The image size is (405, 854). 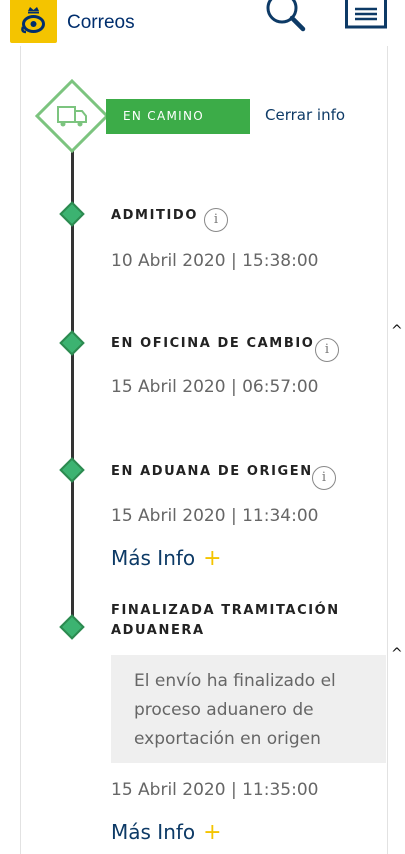 What do you see at coordinates (158, 630) in the screenshot?
I see `event-title-line2: ADUANERA` at bounding box center [158, 630].